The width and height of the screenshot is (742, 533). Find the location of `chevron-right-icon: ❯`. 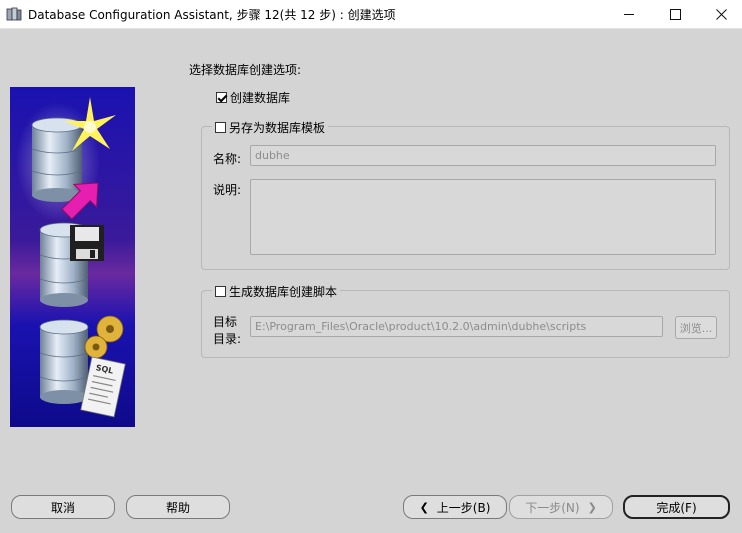

chevron-right-icon: ❯ is located at coordinates (592, 507).